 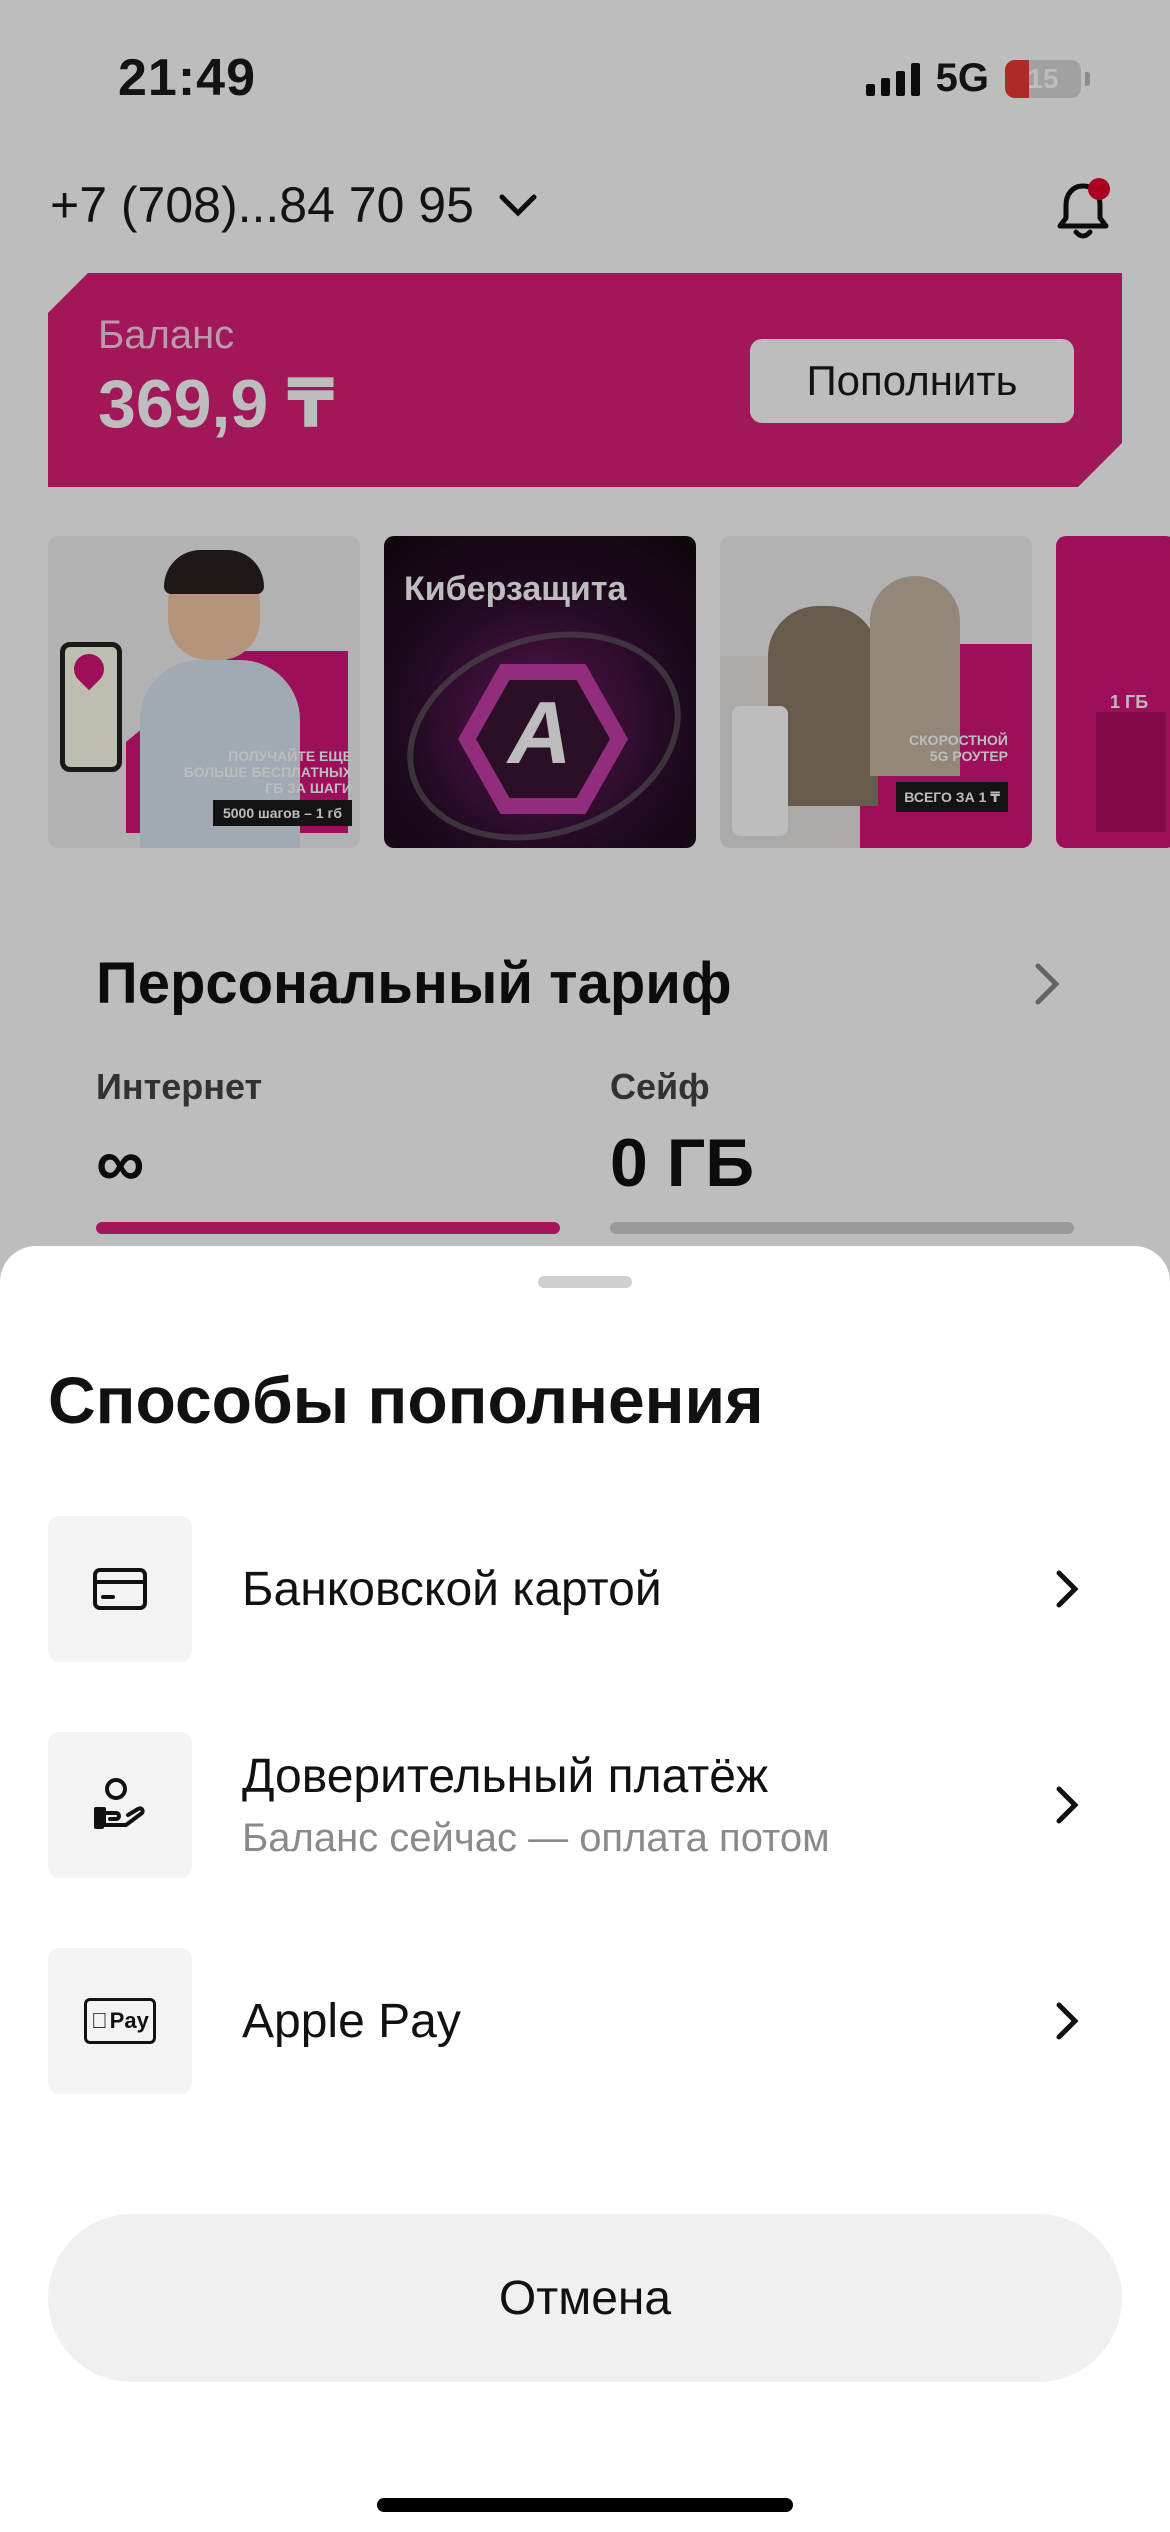 I want to click on cancel-button: Отмена, so click(x=585, y=2298).